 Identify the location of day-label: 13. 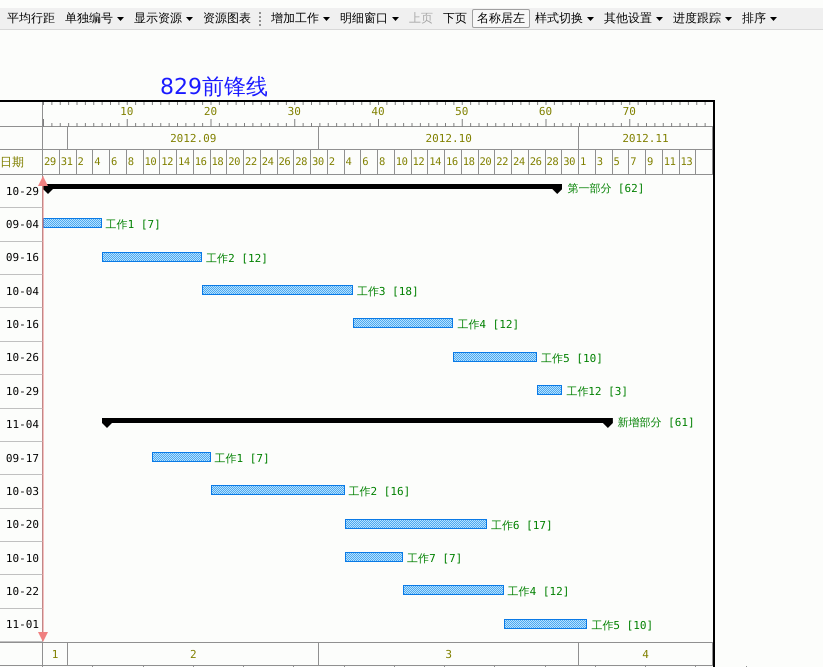
(686, 162).